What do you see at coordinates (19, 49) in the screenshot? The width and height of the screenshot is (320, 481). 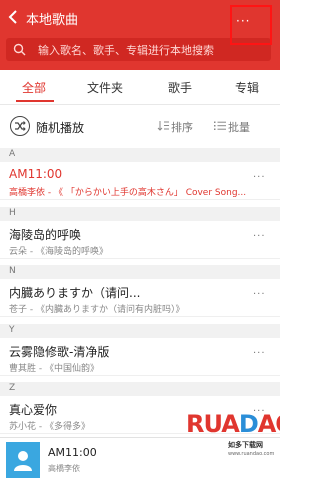 I see `search-icon` at bounding box center [19, 49].